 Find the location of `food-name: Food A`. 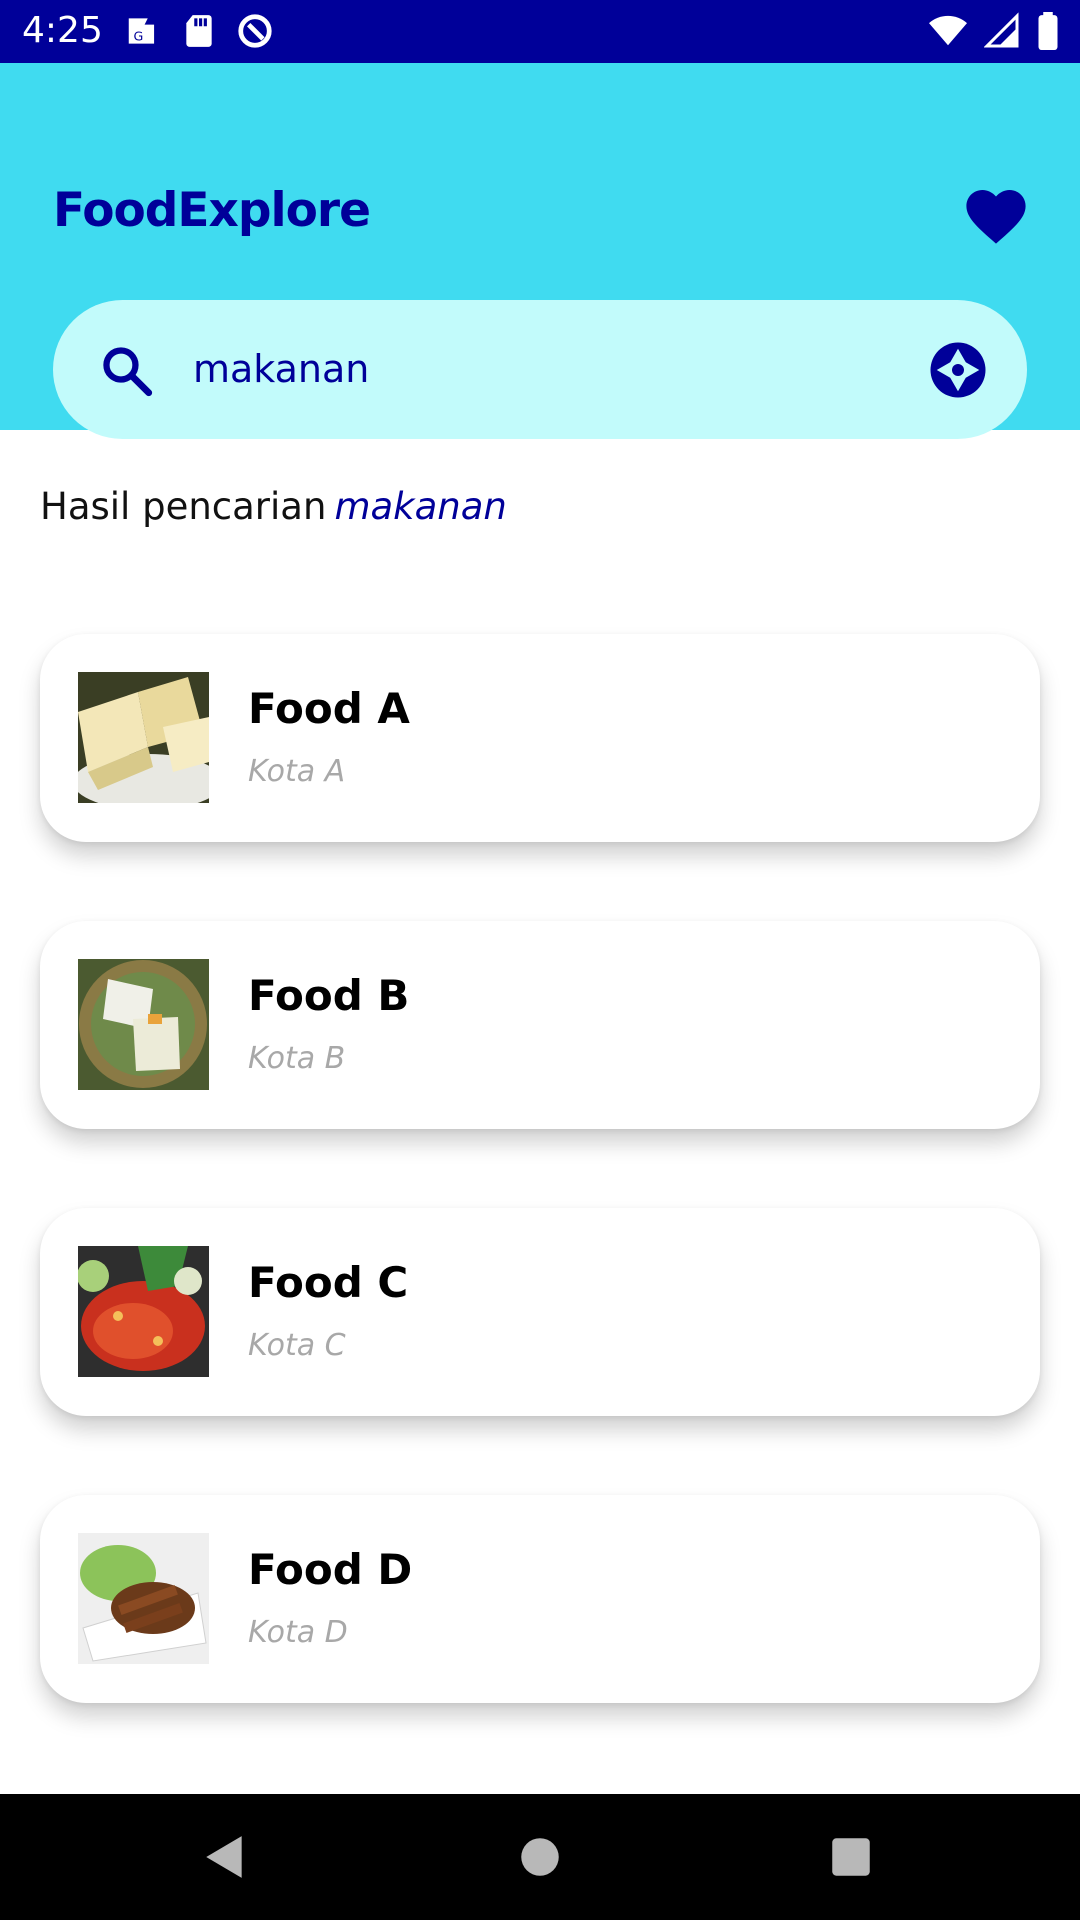

food-name: Food A is located at coordinates (329, 708).